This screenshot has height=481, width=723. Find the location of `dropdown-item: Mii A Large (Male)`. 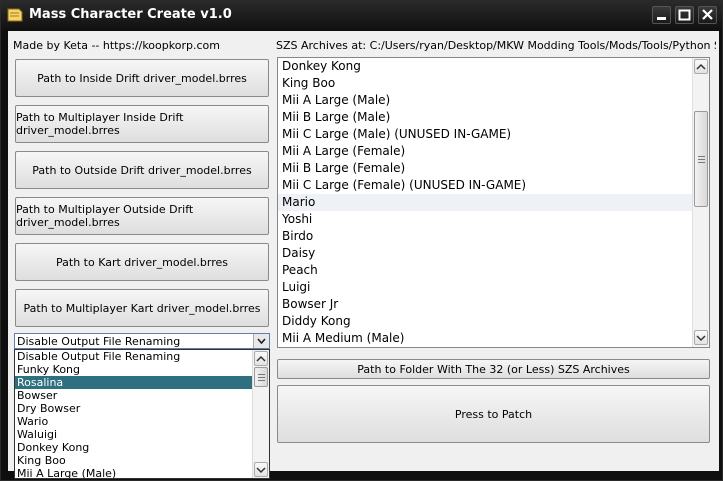

dropdown-item: Mii A Large (Male) is located at coordinates (142, 472).